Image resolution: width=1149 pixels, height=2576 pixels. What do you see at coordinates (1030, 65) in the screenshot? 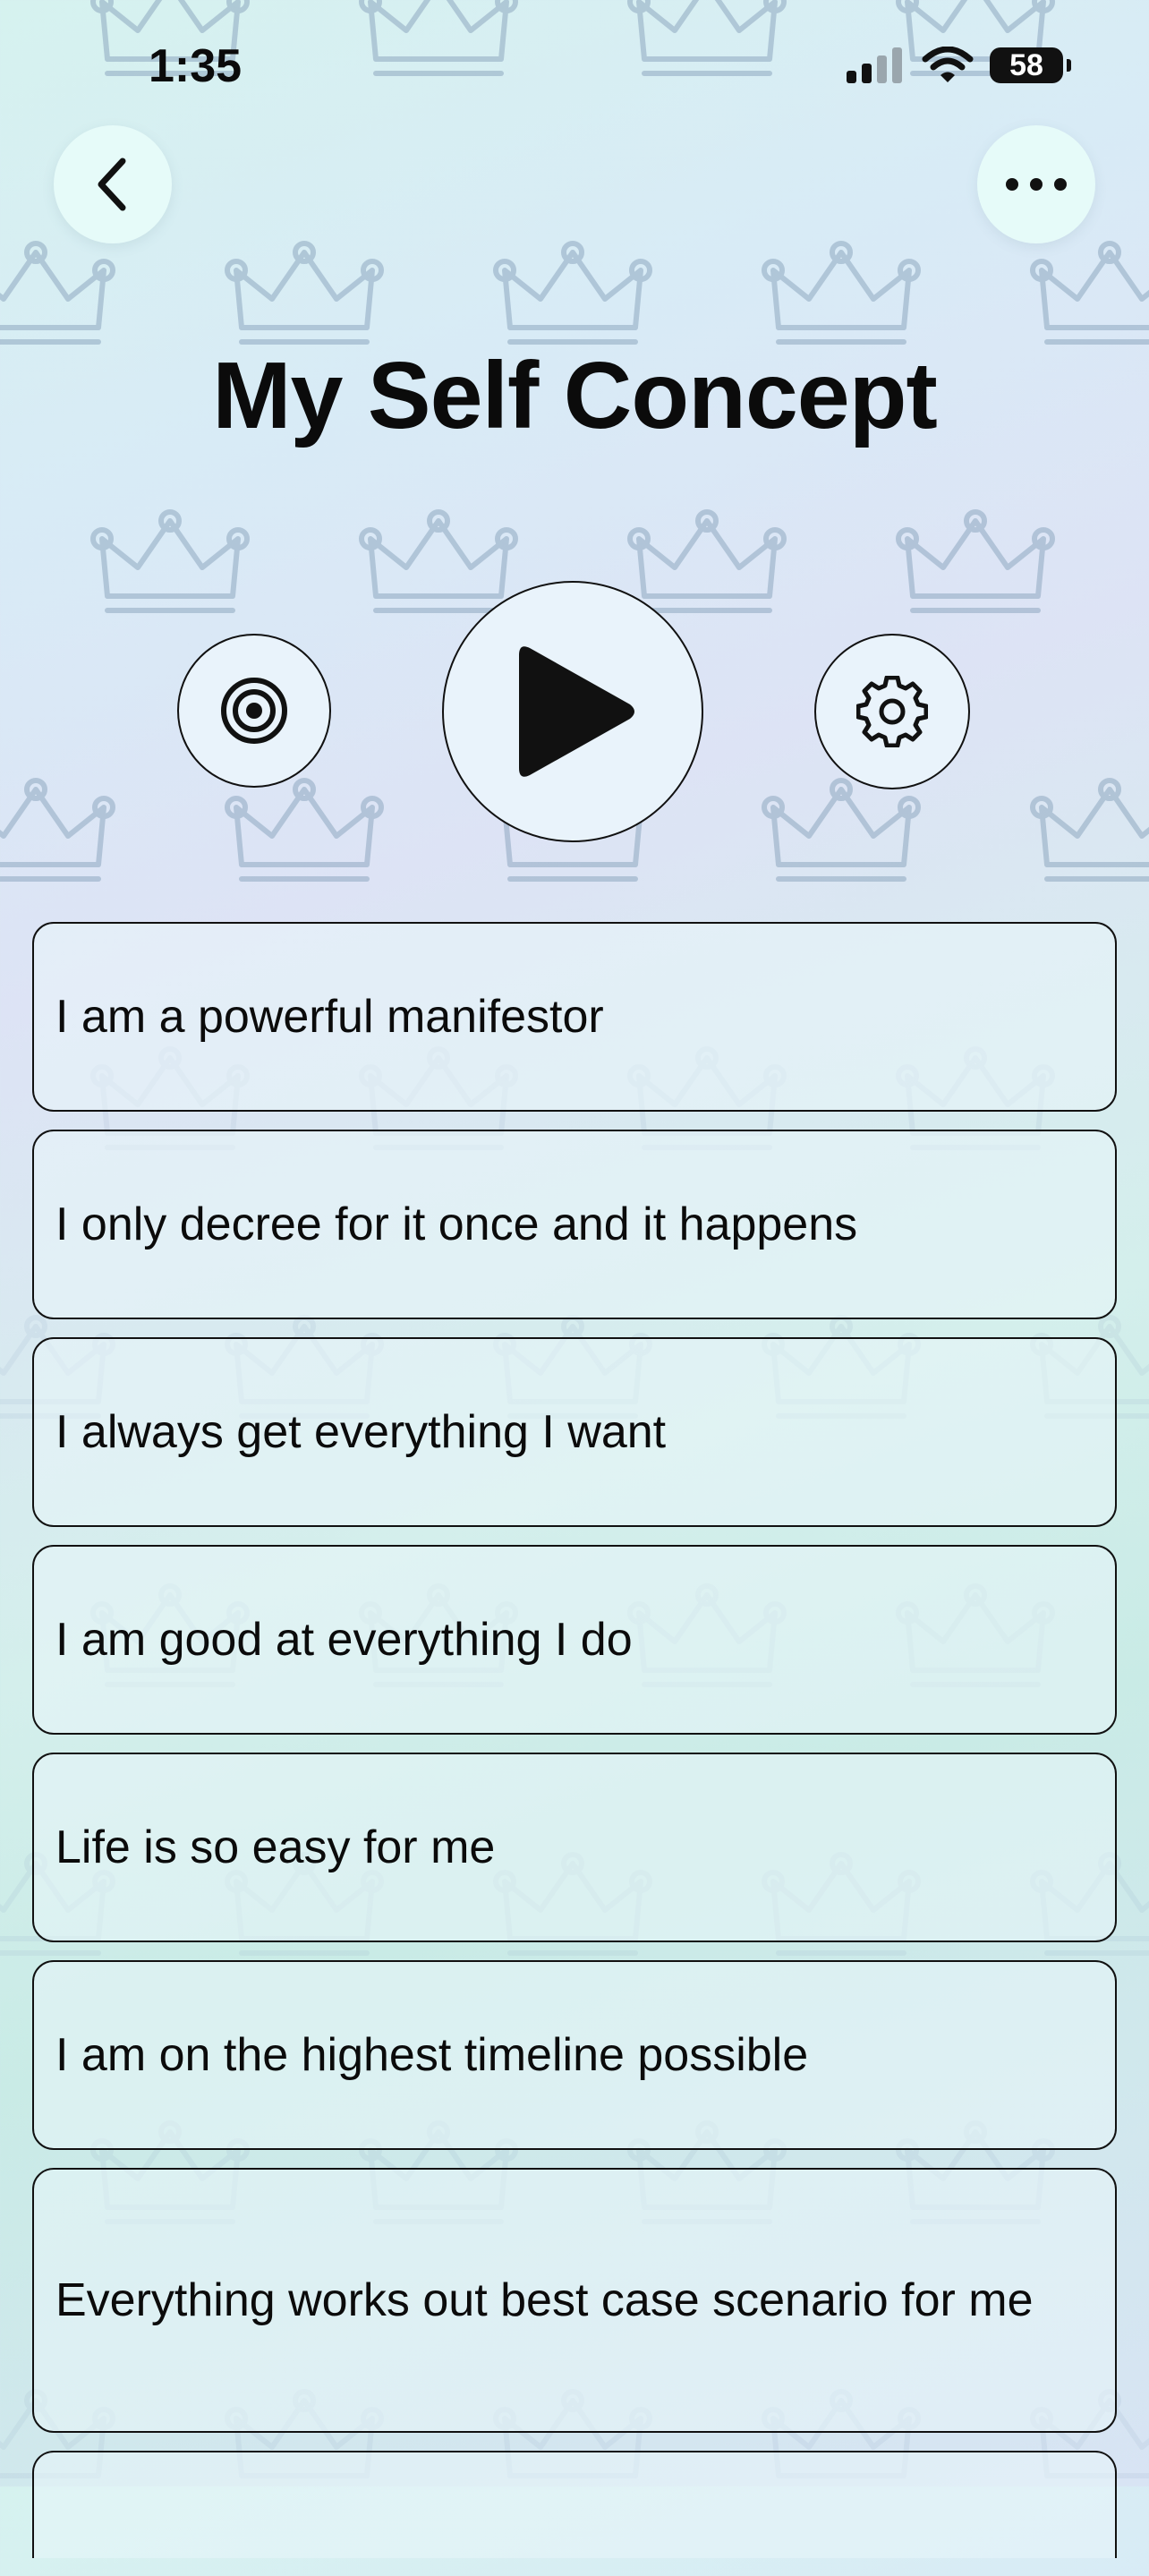
I see `battery-indicator: 58` at bounding box center [1030, 65].